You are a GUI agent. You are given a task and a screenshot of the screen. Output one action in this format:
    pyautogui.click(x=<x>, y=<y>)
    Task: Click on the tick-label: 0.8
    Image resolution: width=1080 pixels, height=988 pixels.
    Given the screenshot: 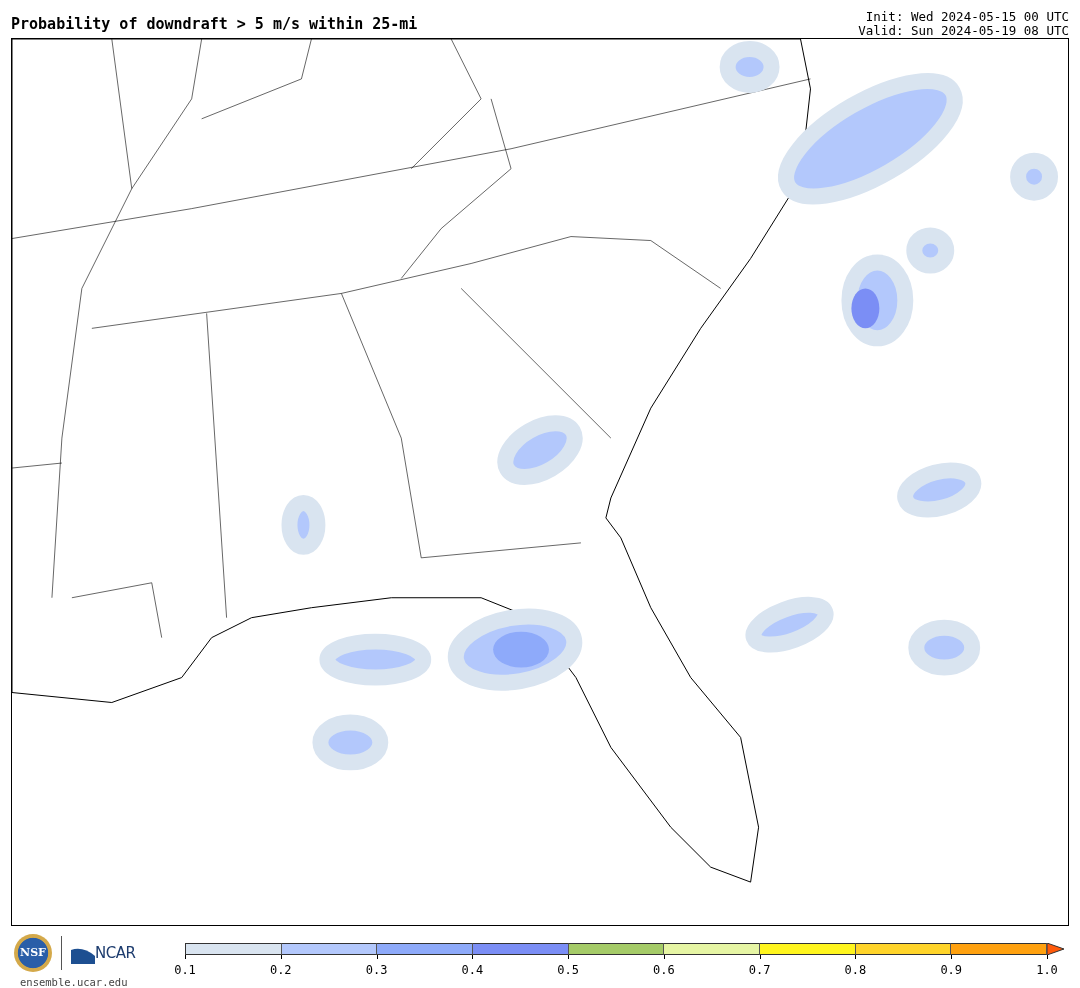 What is the action you would take?
    pyautogui.click(x=855, y=970)
    